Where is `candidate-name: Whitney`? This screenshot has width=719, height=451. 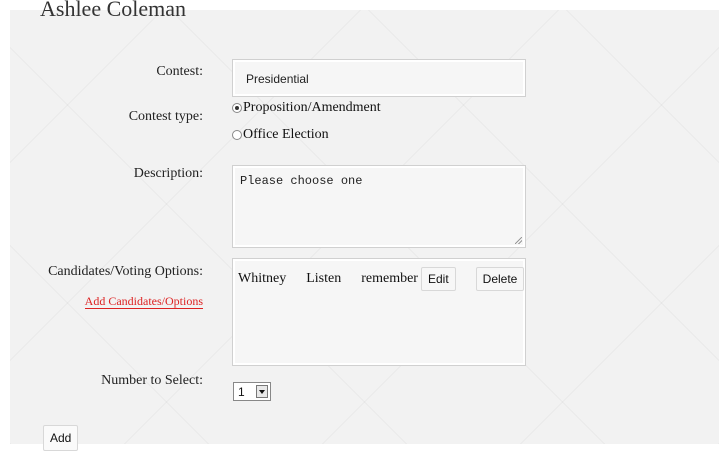 candidate-name: Whitney is located at coordinates (262, 278).